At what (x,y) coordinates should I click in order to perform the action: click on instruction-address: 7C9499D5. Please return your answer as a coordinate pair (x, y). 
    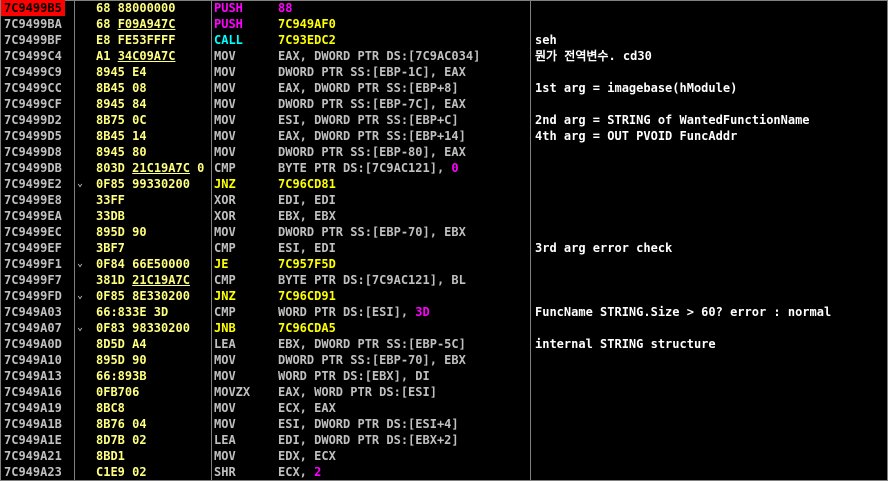
    Looking at the image, I should click on (33, 136).